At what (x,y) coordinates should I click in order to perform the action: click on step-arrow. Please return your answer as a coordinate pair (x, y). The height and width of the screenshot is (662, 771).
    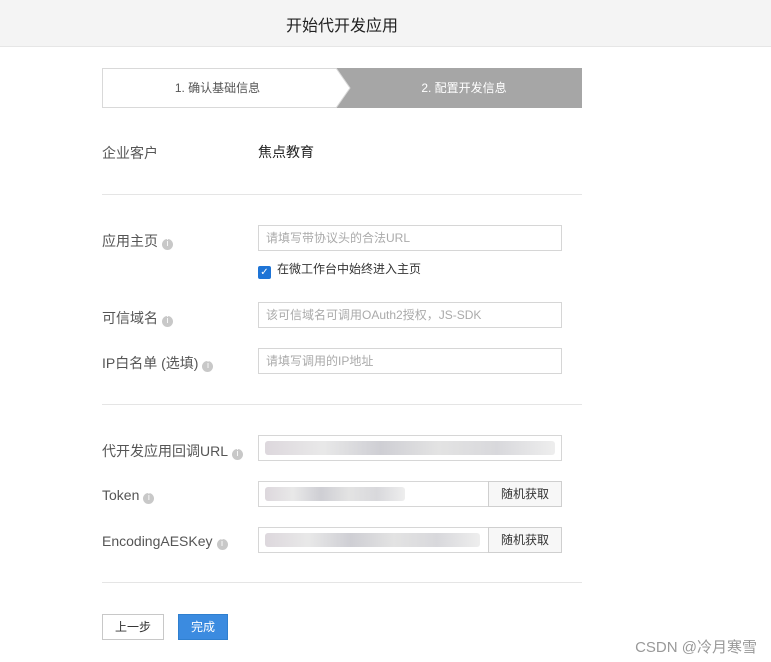
    Looking at the image, I should click on (343, 88).